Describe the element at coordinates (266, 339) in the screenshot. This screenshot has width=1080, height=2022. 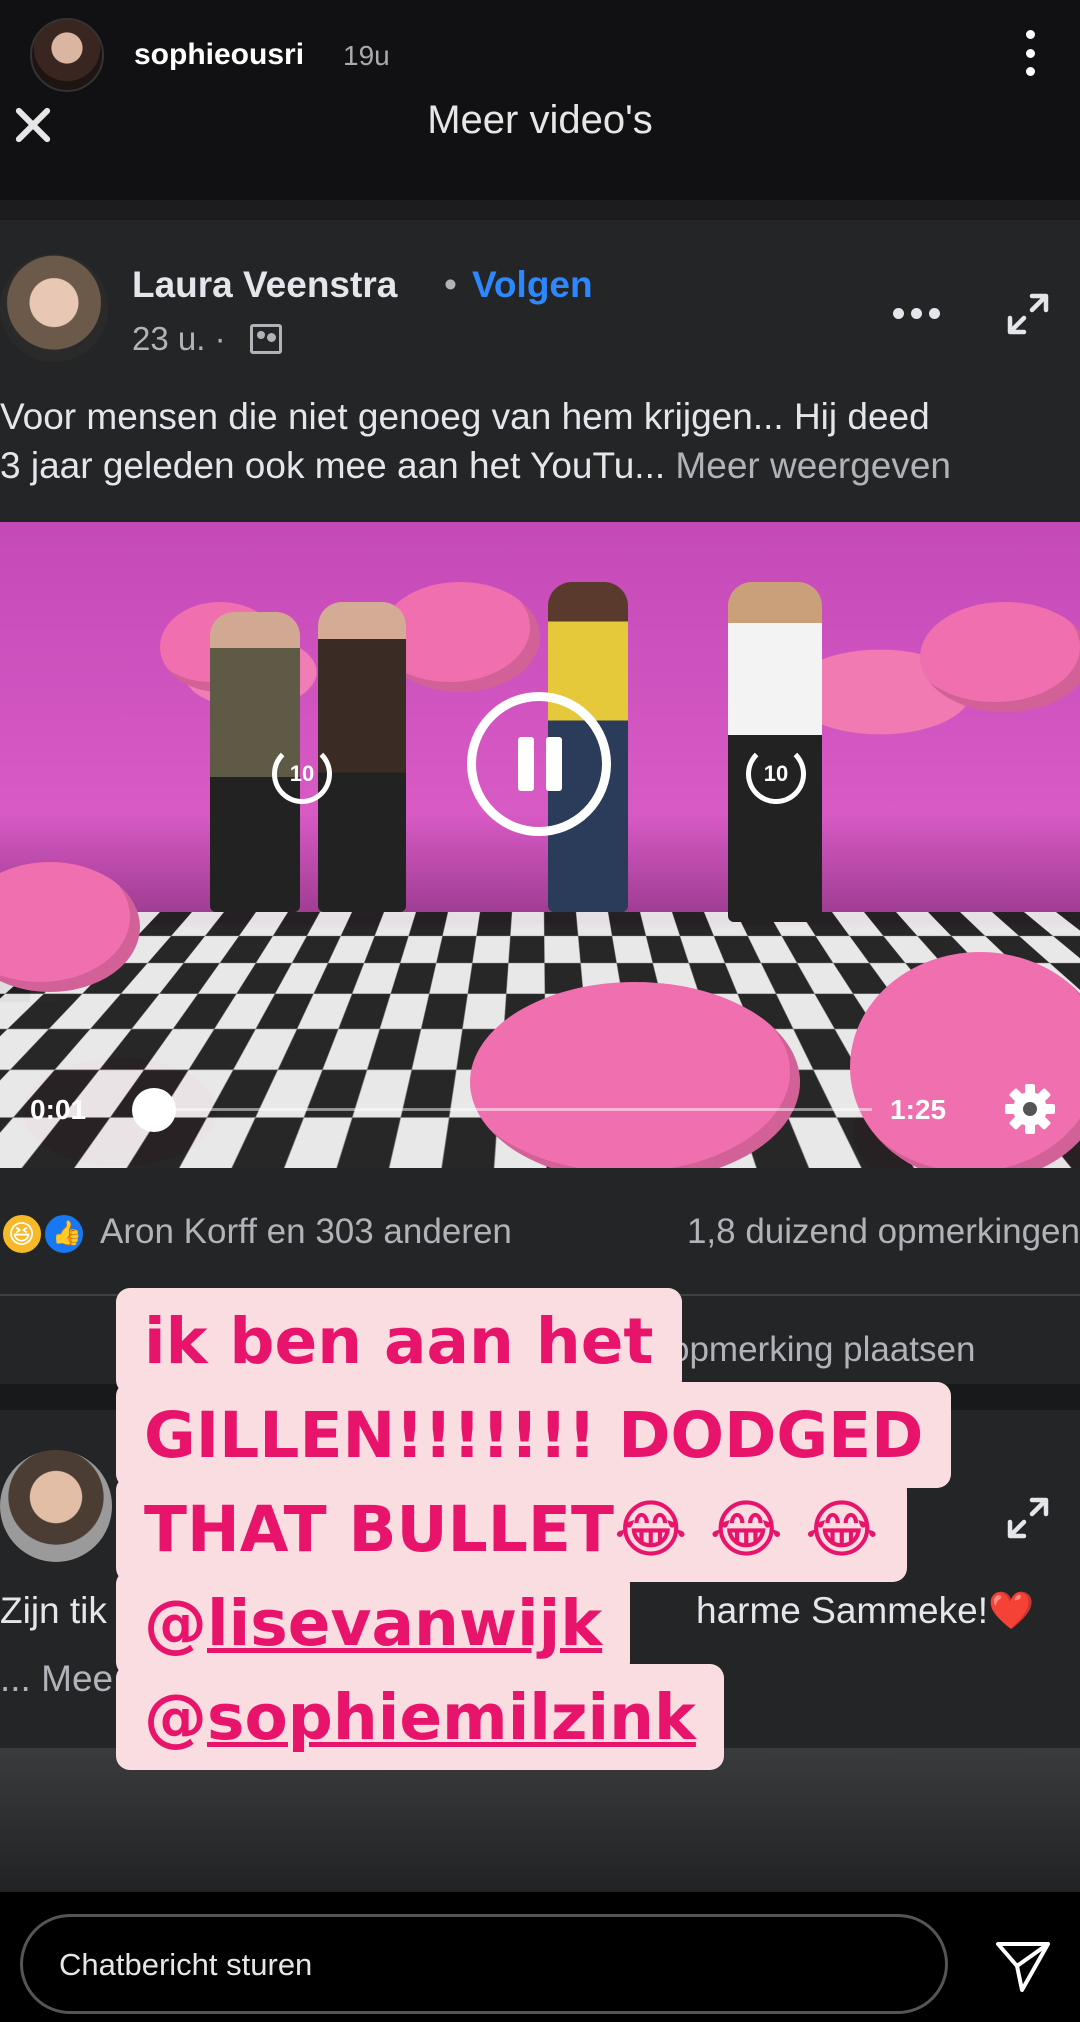
I see `audience-icon` at that location.